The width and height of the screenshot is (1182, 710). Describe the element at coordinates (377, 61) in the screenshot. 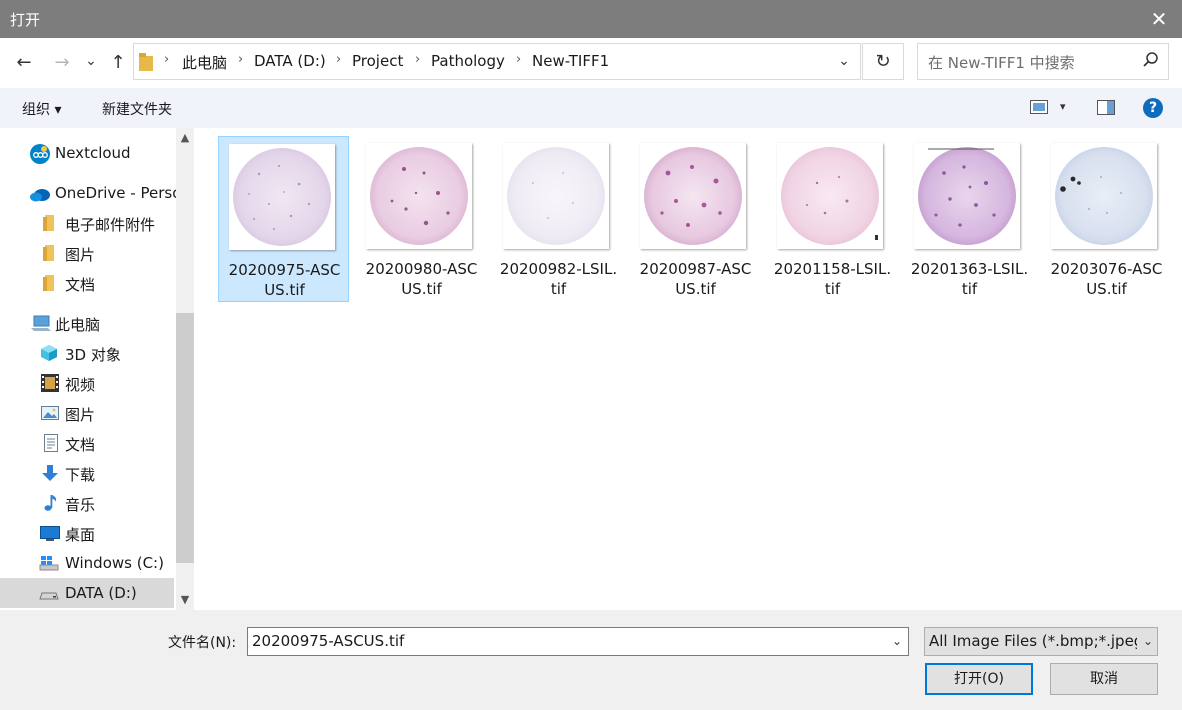

I see `breadcrumb-project: Project` at that location.